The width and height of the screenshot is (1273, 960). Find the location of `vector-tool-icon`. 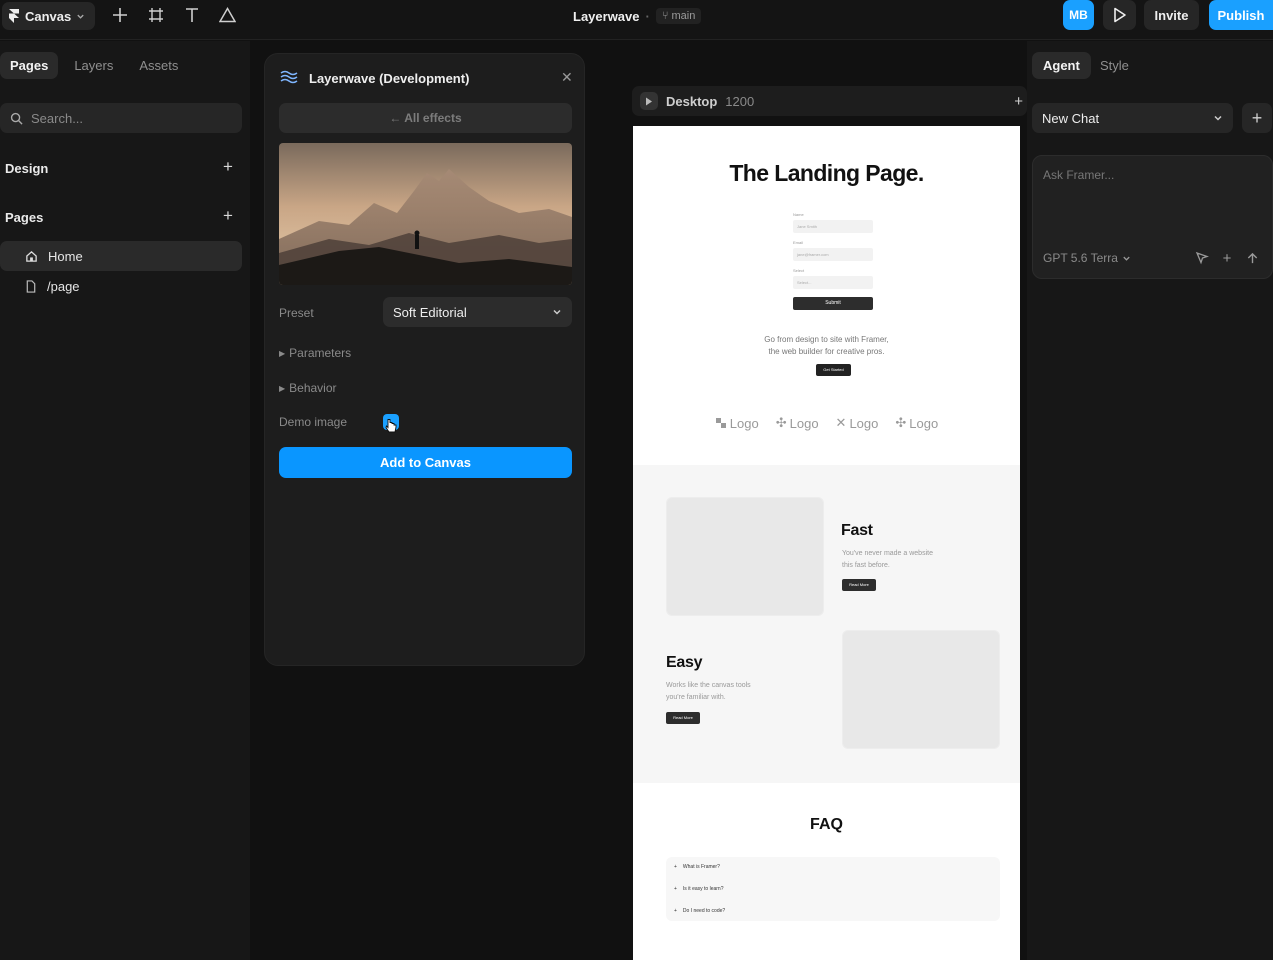

vector-tool-icon is located at coordinates (227, 15).